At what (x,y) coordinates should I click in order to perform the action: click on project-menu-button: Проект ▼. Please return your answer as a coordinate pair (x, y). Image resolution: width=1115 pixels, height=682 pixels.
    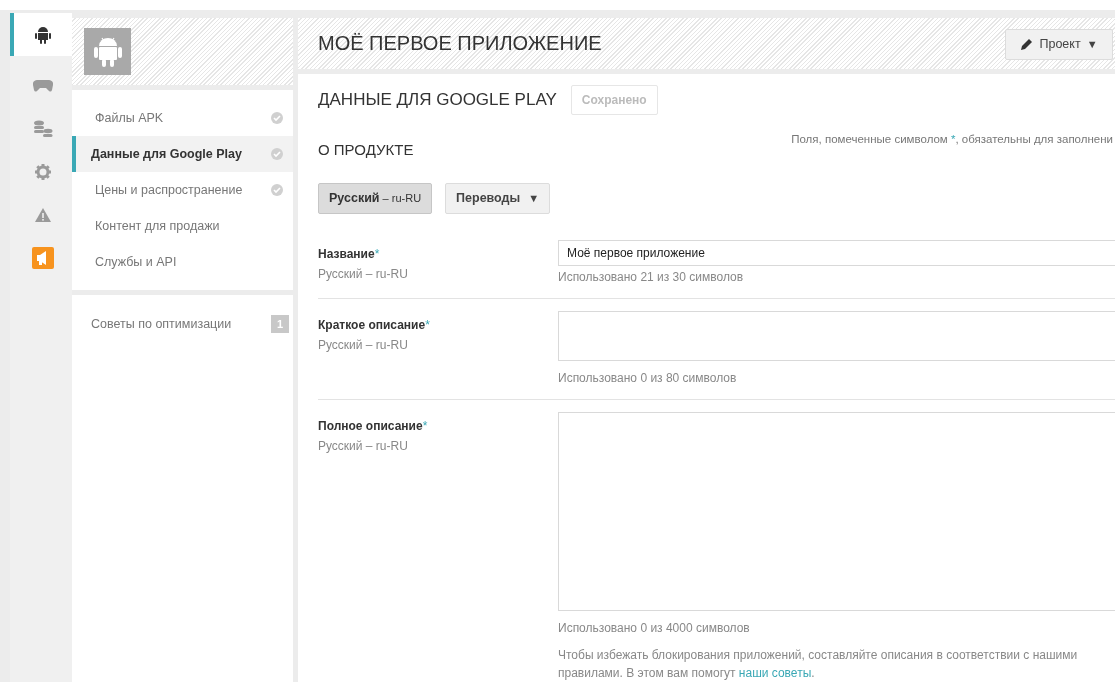
    Looking at the image, I should click on (1059, 44).